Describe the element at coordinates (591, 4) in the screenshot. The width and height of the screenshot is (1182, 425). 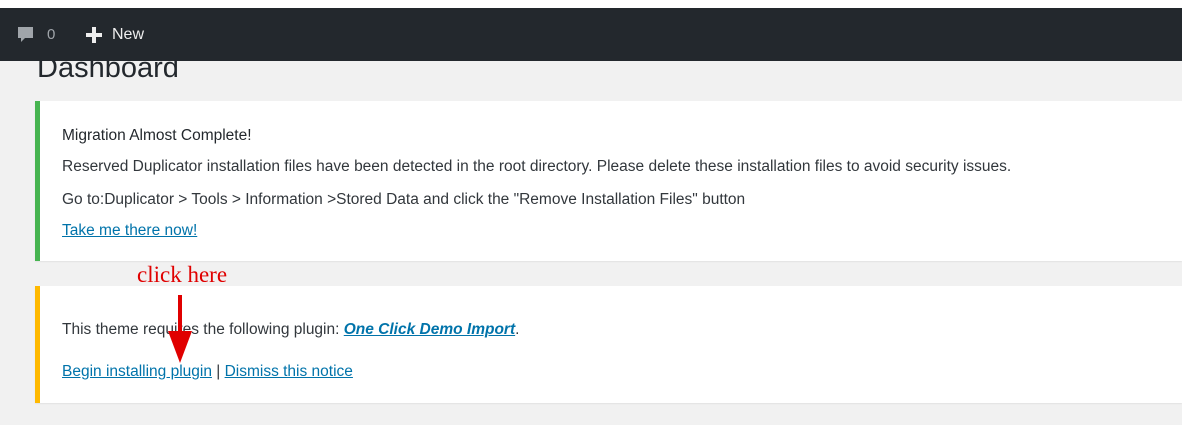
I see `top-strip` at that location.